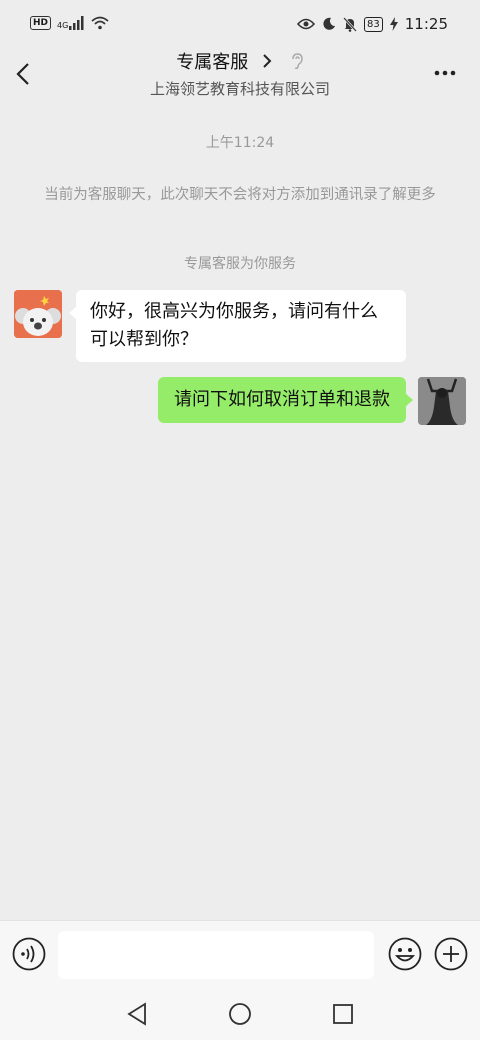 The height and width of the screenshot is (1040, 480). I want to click on page-title: 专属客服, so click(212, 62).